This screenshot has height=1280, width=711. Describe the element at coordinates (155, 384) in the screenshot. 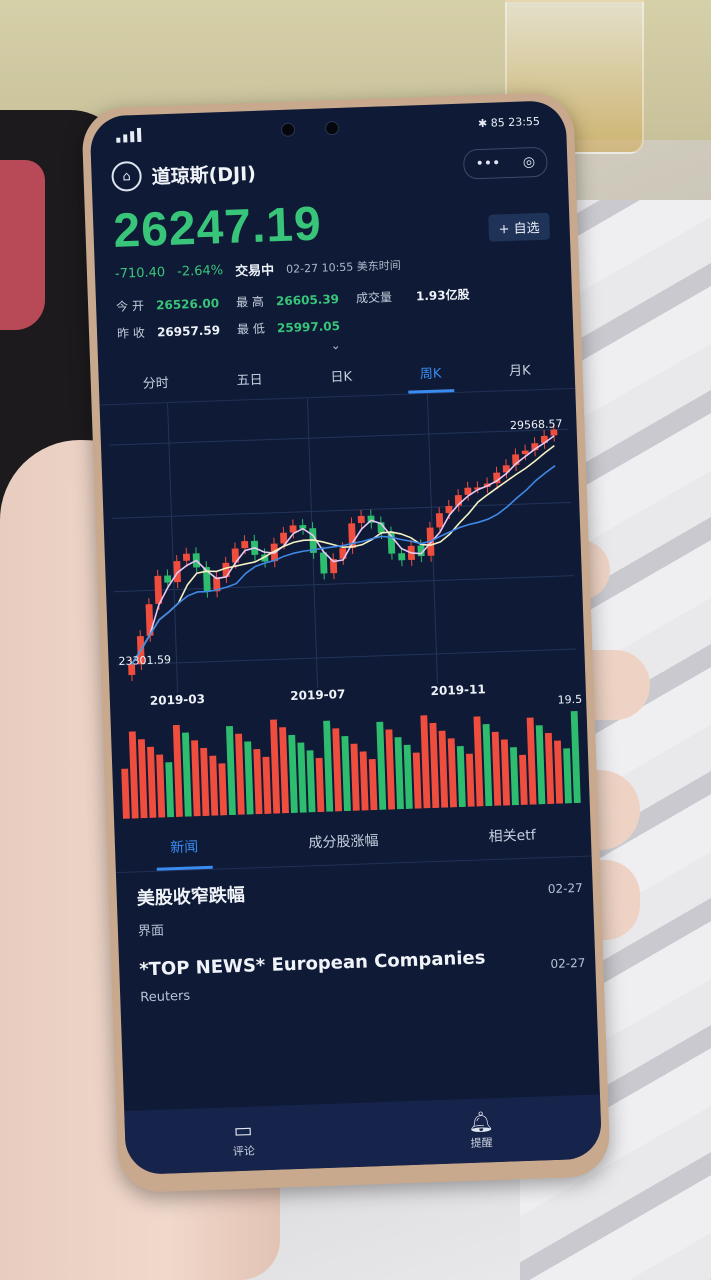

I see `tab-intraday: 分时` at that location.